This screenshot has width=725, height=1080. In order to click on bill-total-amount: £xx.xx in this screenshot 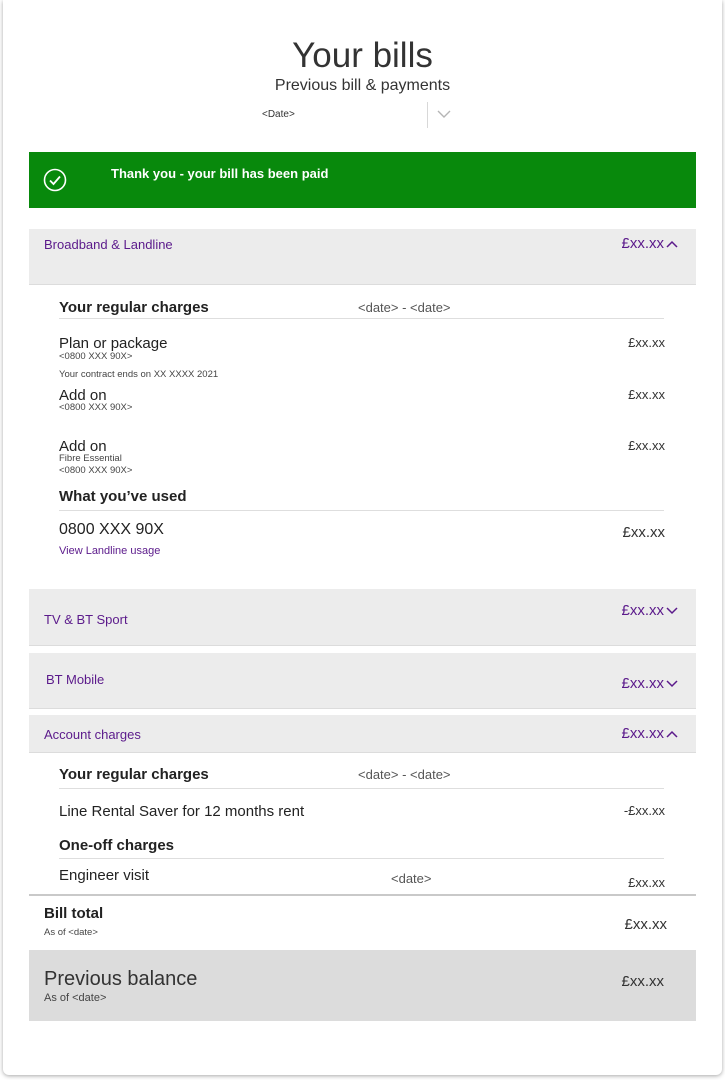, I will do `click(645, 924)`.